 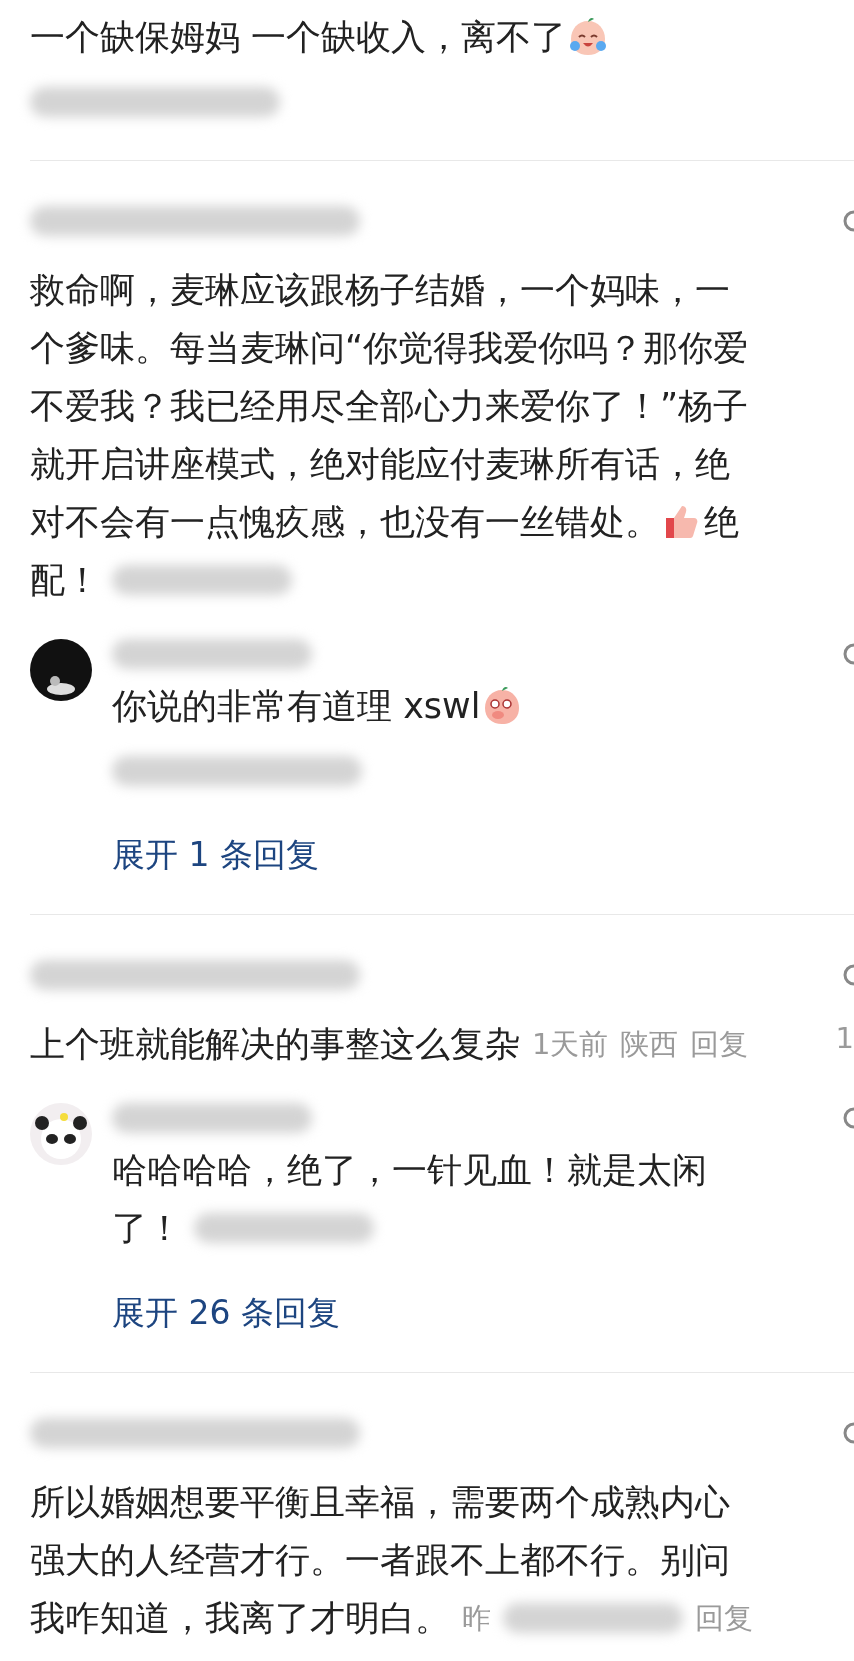 I want to click on comment-text: 个爹味。每当麦琳问“你觉得我爱你吗？那你爱, so click(x=389, y=348).